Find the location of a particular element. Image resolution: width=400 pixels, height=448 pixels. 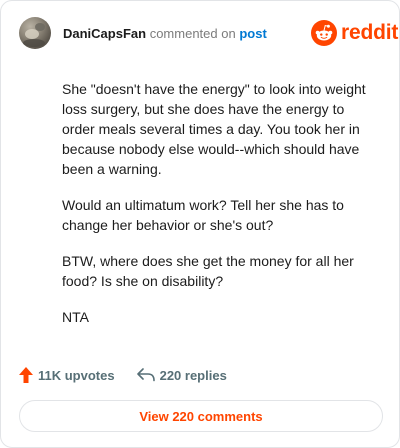

comment-footer: 11K upvotes 220 replies is located at coordinates (134, 375).